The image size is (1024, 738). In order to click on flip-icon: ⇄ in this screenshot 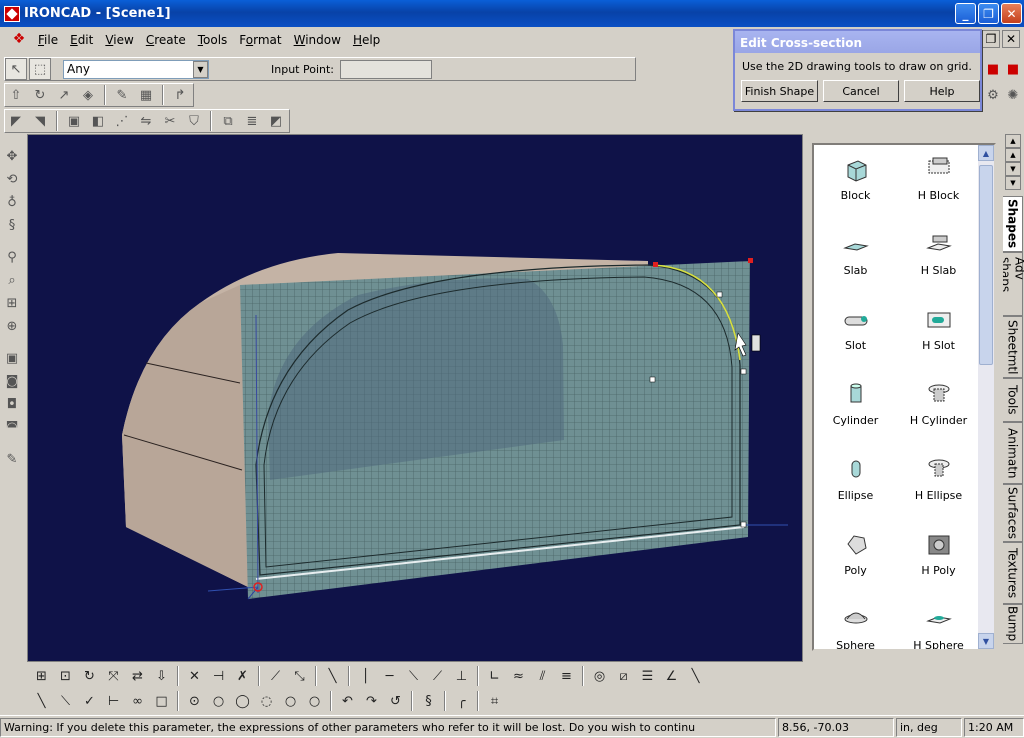, I will do `click(137, 676)`.